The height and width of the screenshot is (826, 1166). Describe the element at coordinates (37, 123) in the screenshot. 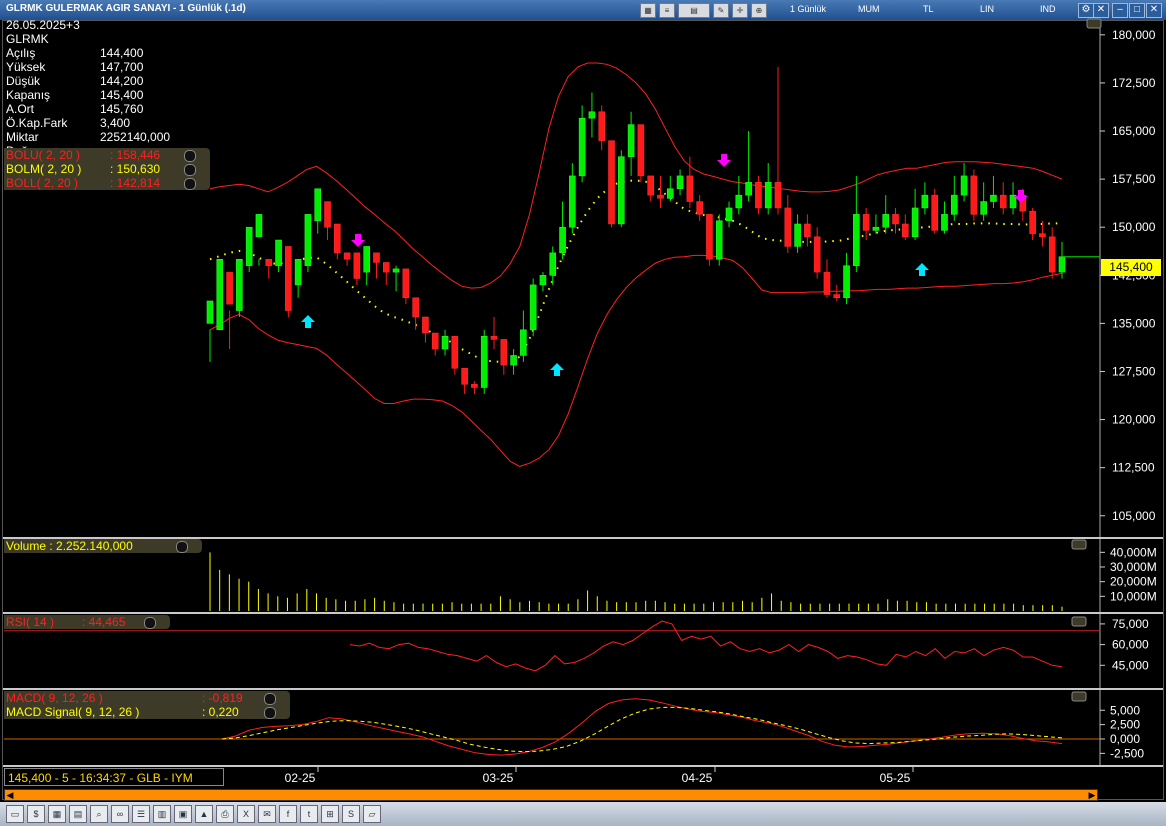

I see `prev-close-diff-label: Ö.Kap.Fark` at that location.